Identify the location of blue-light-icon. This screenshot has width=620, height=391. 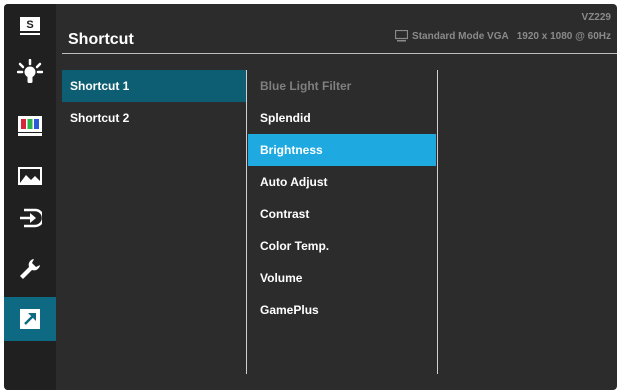
(30, 71).